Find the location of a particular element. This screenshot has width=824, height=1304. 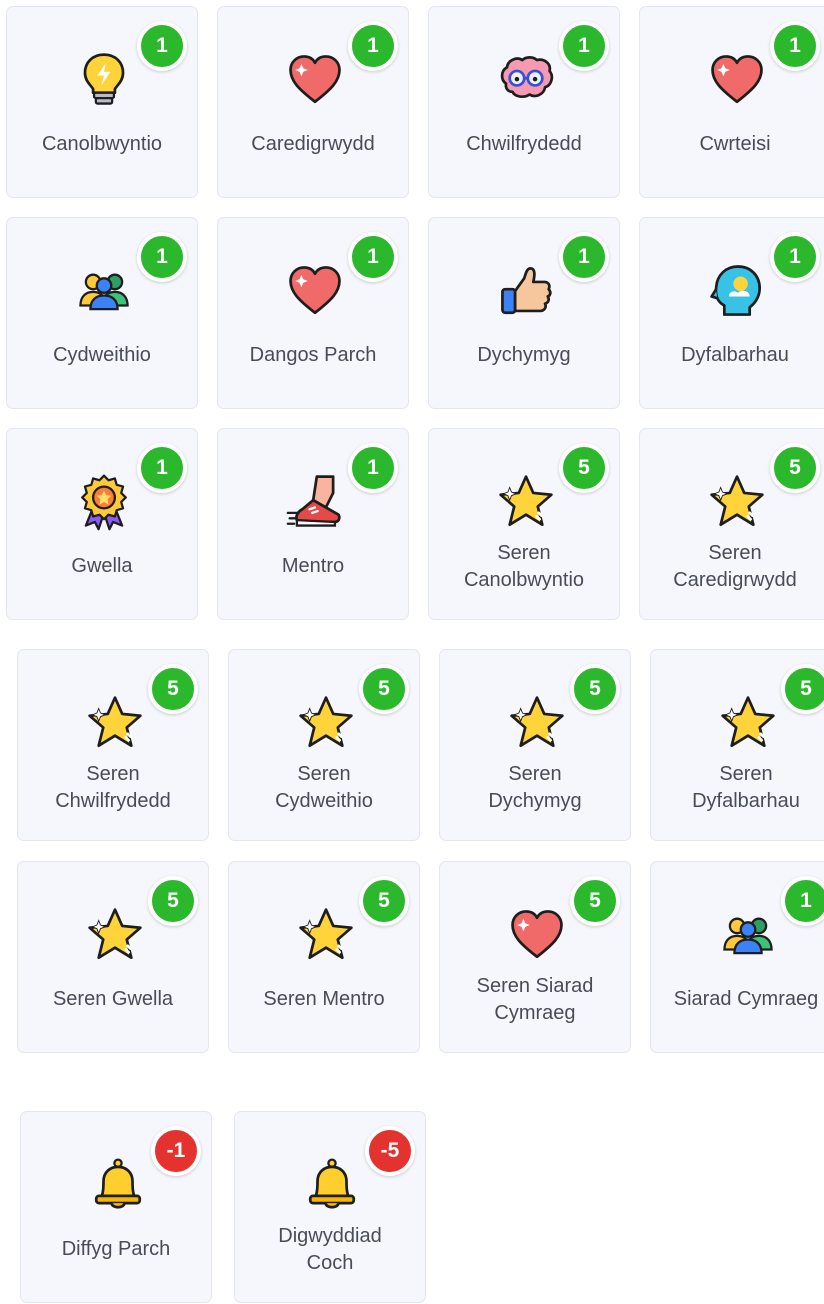

positive-skill-card: 5 Seren Dychymyg is located at coordinates (535, 745).